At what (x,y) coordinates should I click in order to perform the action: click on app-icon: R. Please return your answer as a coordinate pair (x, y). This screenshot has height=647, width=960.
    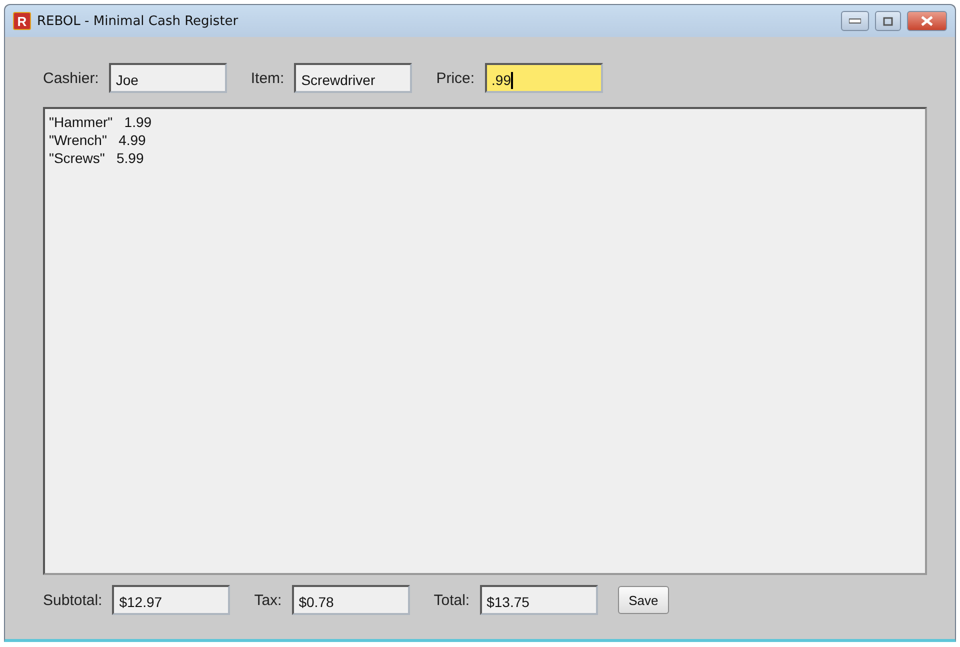
    Looking at the image, I should click on (22, 21).